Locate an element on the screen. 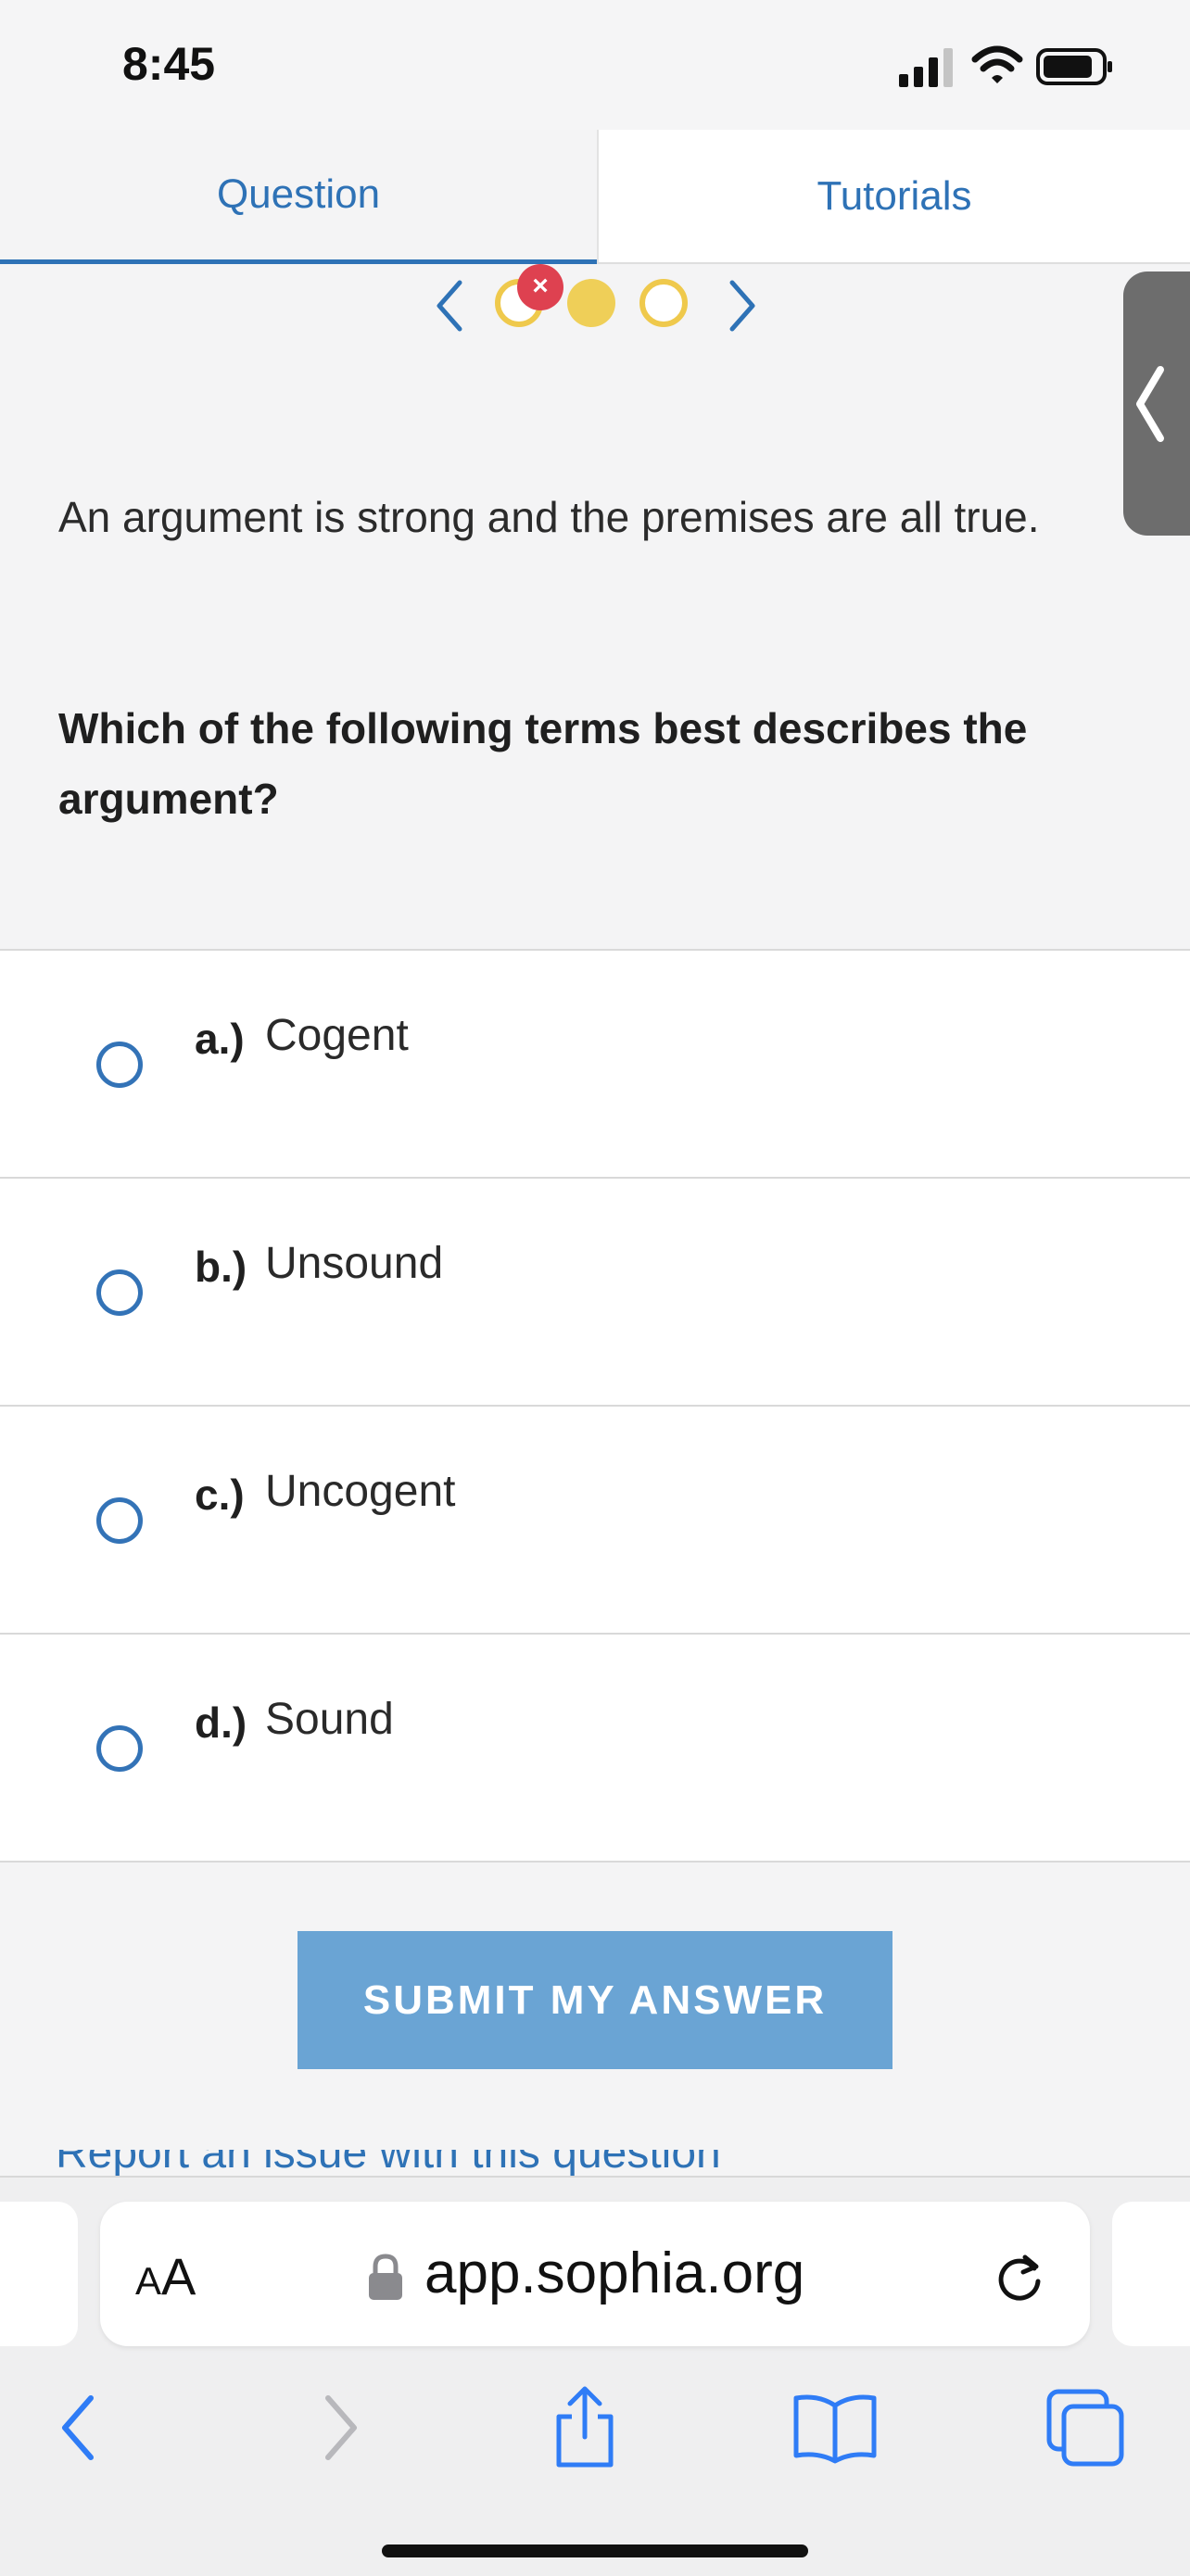  report-issue-link: Report an issue with this question is located at coordinates (388, 2164).